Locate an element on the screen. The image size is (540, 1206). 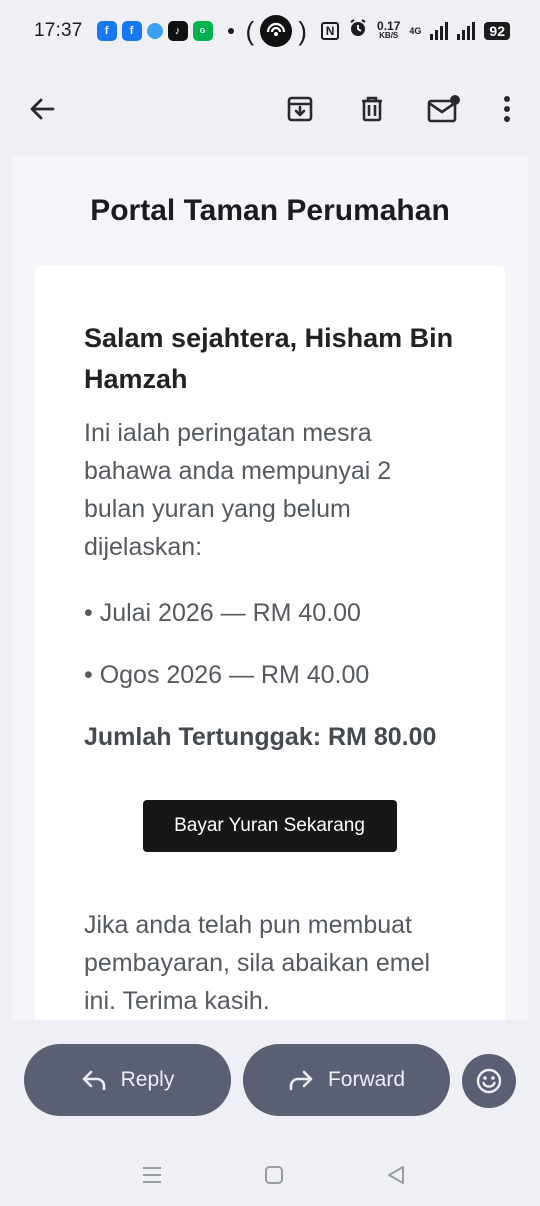
list-item: • Julai 2026 — RM 40.00 is located at coordinates (222, 613).